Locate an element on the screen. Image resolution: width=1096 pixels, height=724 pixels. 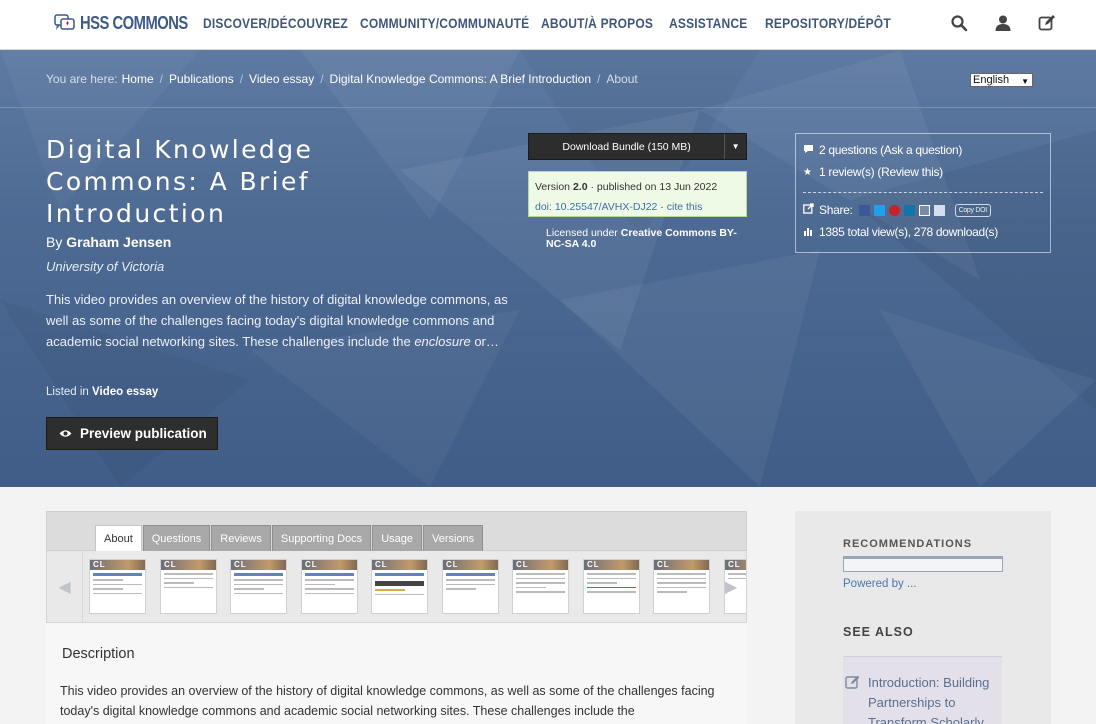
language-select: English ▼ is located at coordinates (1001, 80).